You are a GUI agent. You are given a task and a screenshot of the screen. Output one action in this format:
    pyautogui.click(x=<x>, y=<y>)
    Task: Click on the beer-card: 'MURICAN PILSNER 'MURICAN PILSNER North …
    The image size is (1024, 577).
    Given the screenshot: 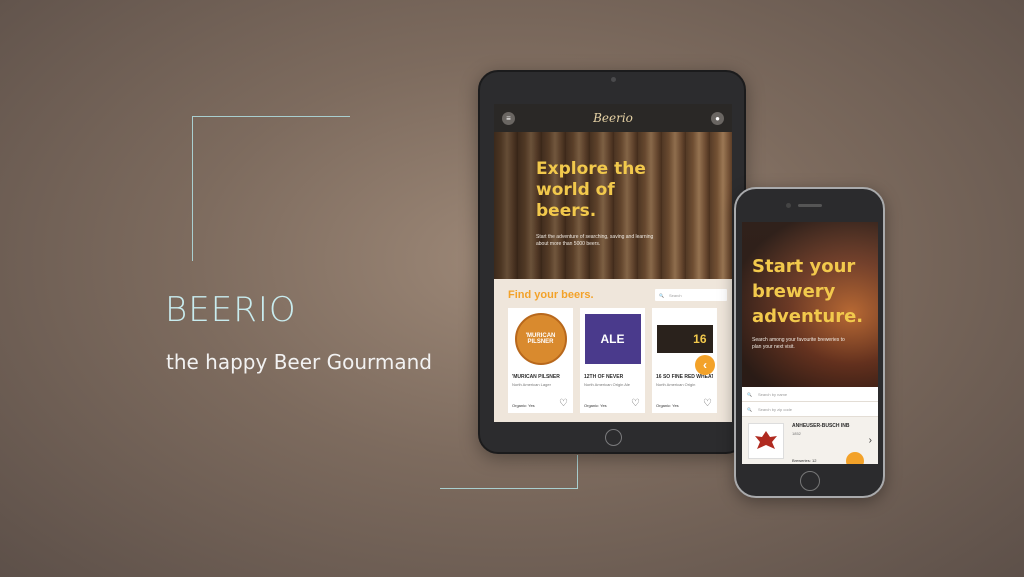 What is the action you would take?
    pyautogui.click(x=540, y=360)
    